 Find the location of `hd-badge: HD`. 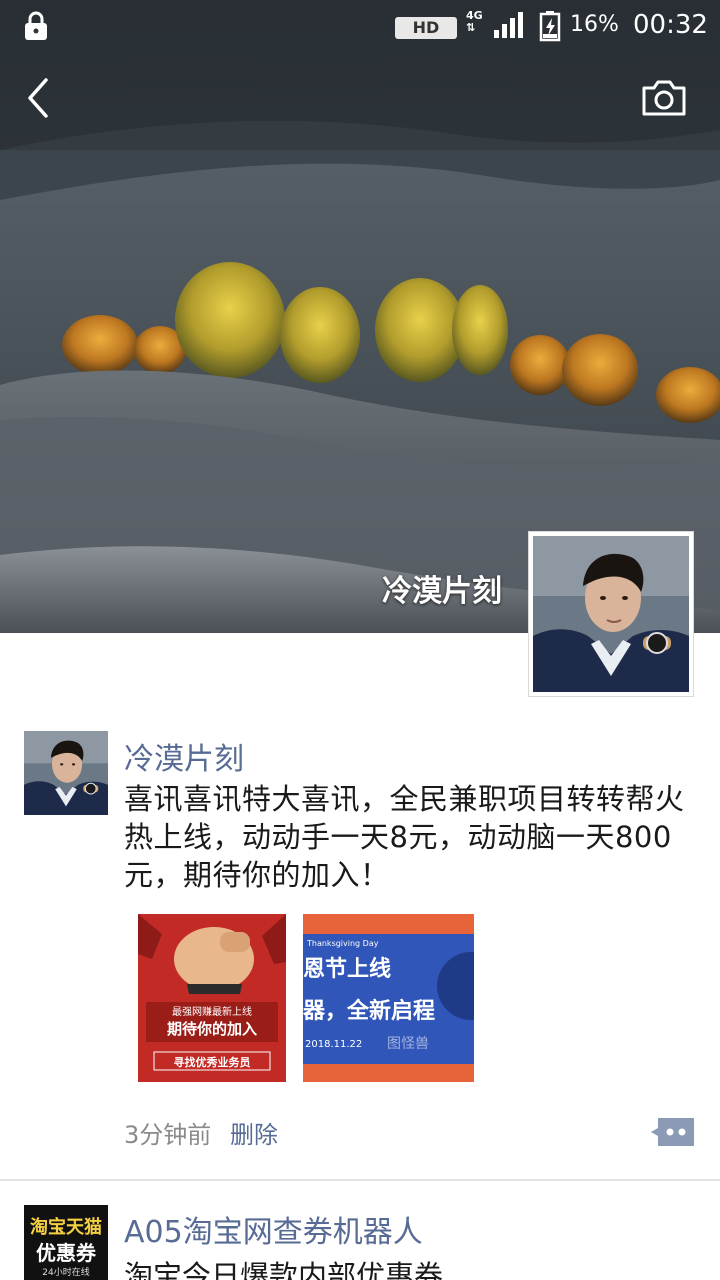

hd-badge: HD is located at coordinates (426, 28).